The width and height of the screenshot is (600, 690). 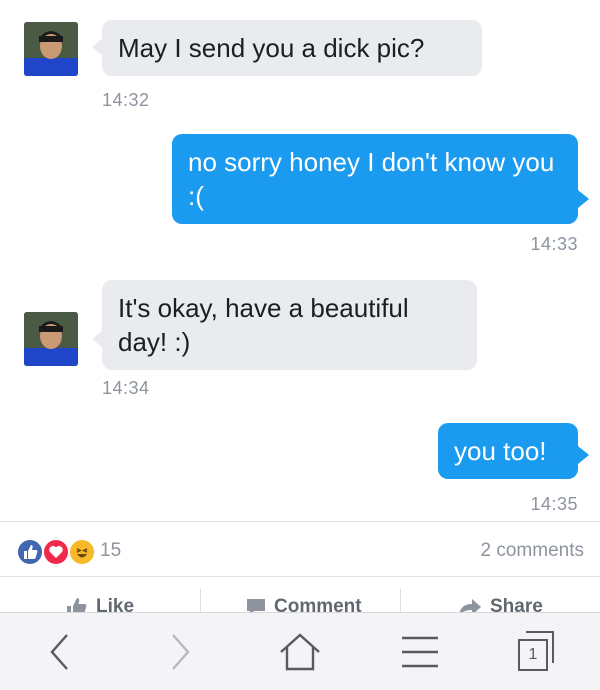 I want to click on incoming-message-bubble: It's okay, have a beautiful day! :), so click(x=289, y=325).